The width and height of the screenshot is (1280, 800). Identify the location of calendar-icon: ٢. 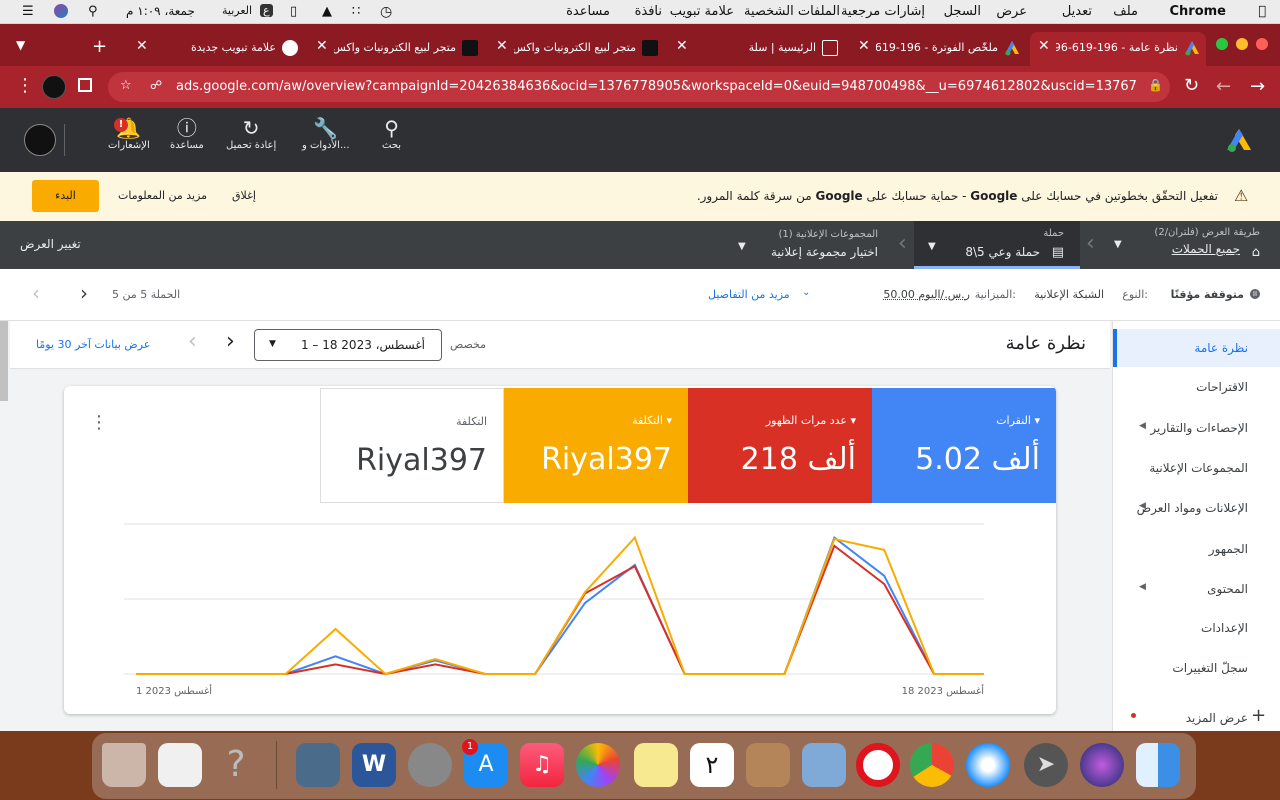
(712, 765).